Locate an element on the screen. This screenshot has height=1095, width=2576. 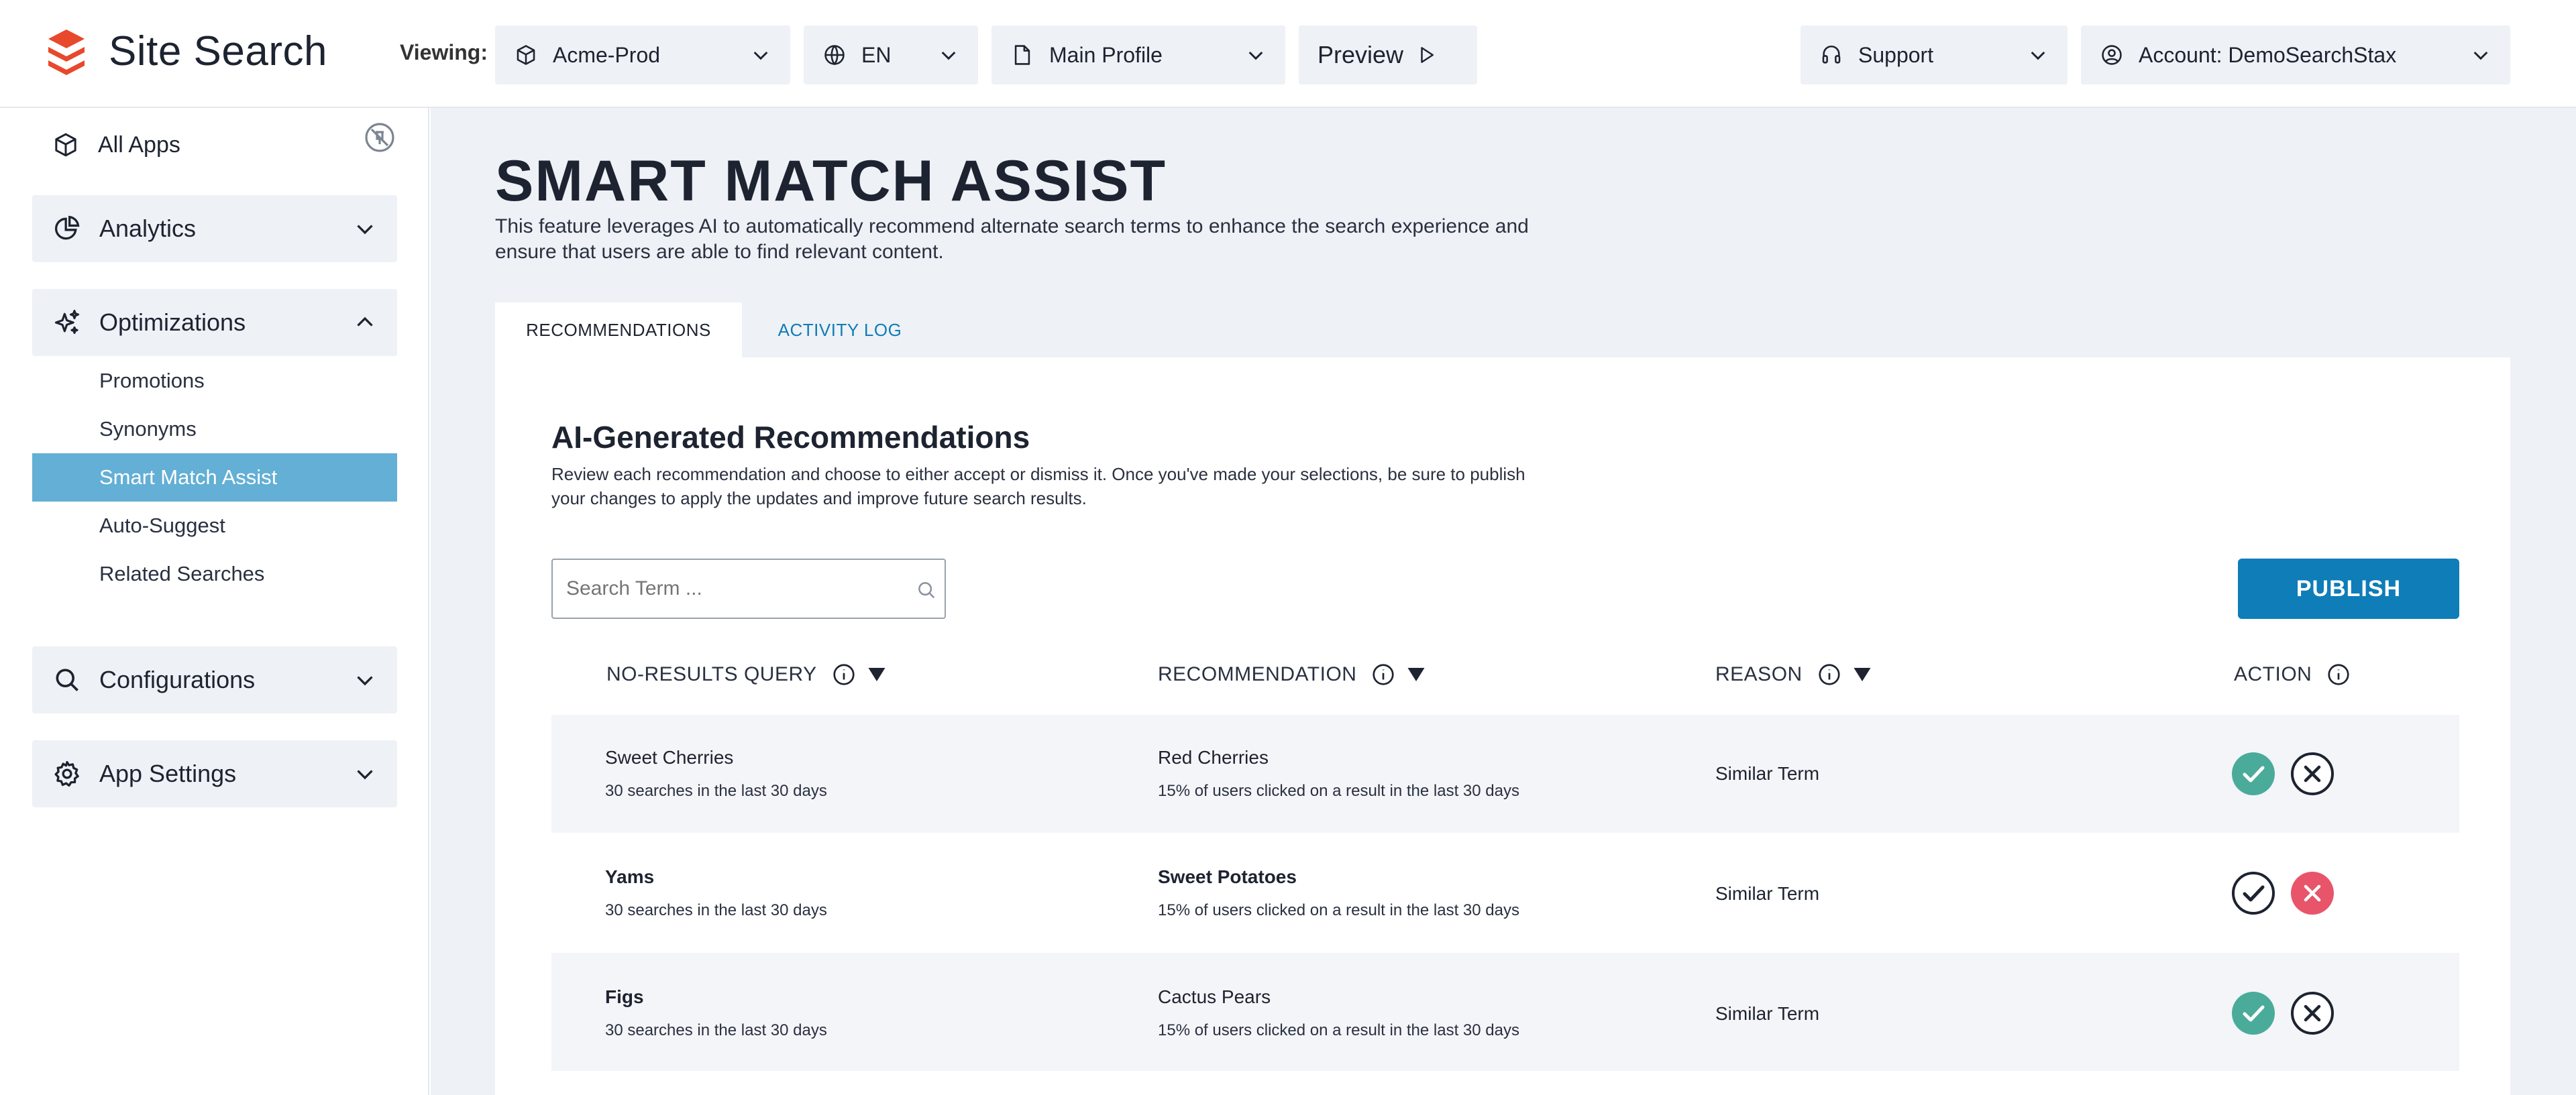
account-label: Account: DemoSearchStax is located at coordinates (2268, 54).